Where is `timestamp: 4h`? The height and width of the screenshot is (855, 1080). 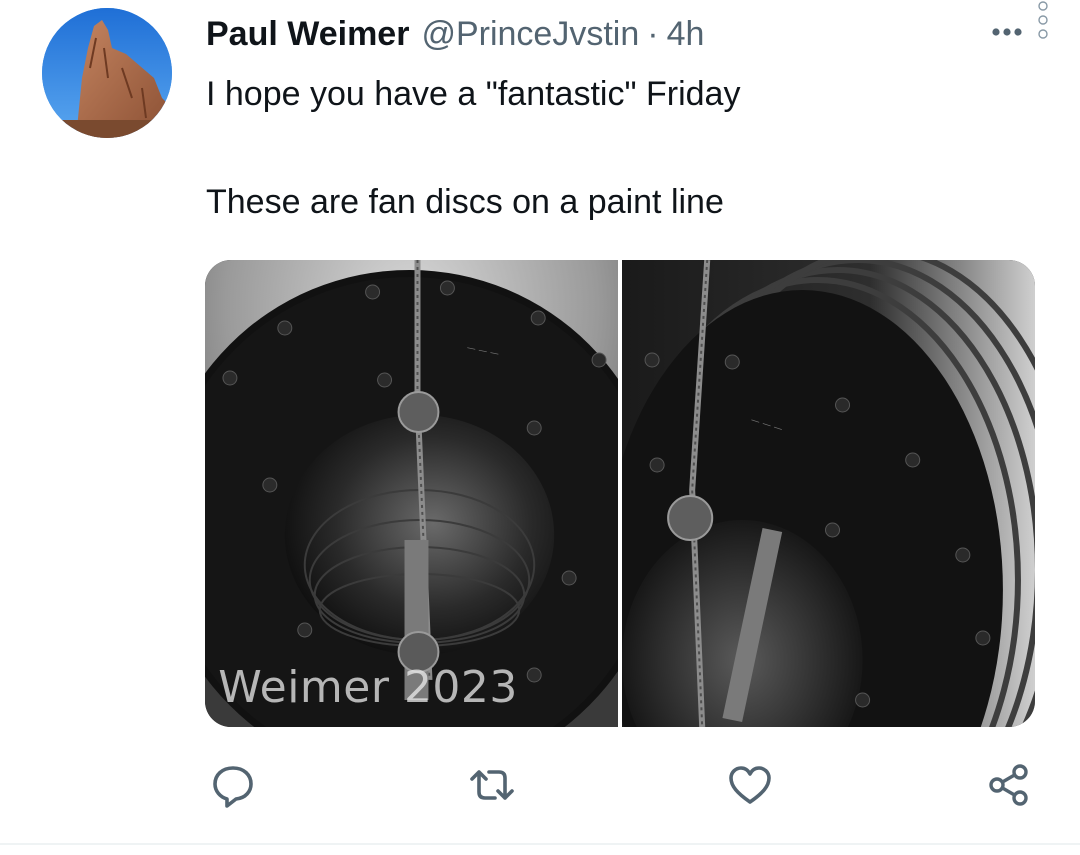 timestamp: 4h is located at coordinates (686, 34).